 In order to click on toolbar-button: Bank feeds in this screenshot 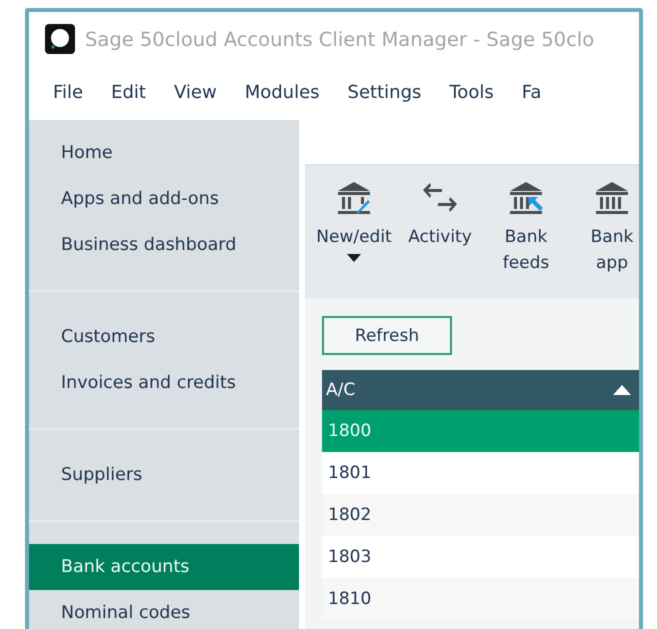, I will do `click(526, 232)`.